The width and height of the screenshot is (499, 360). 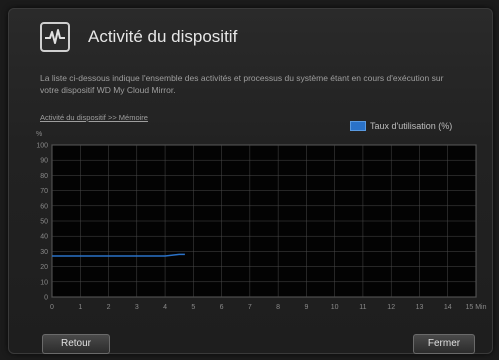 What do you see at coordinates (165, 307) in the screenshot?
I see `x-tick-label: 4` at bounding box center [165, 307].